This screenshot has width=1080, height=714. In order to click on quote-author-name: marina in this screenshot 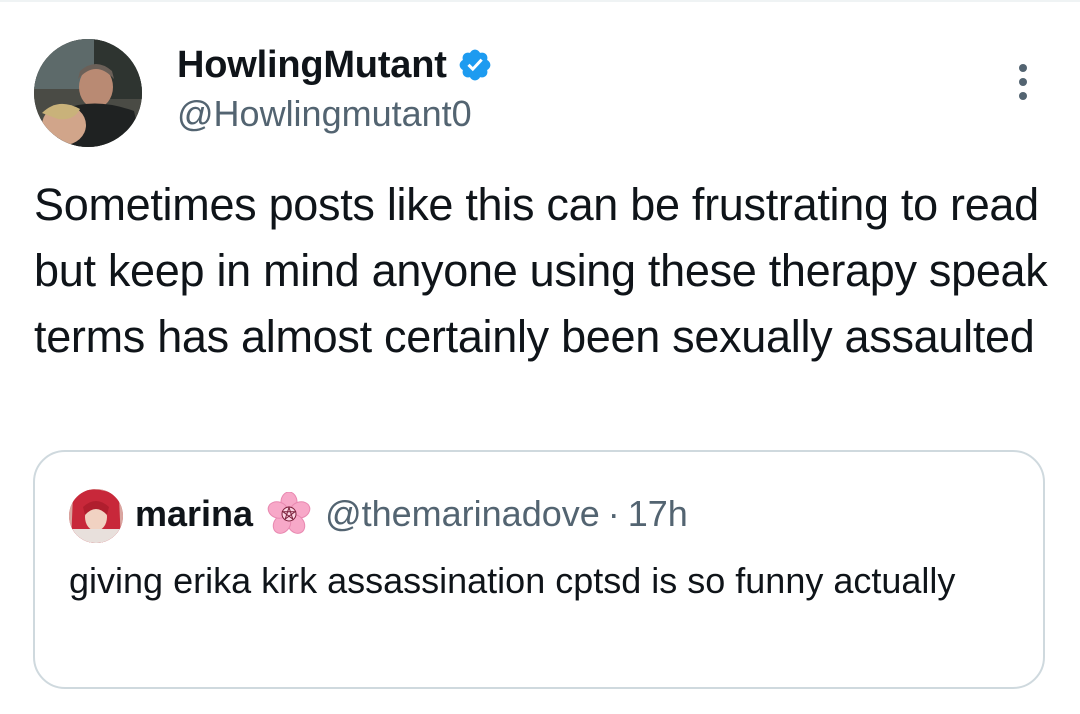, I will do `click(194, 513)`.